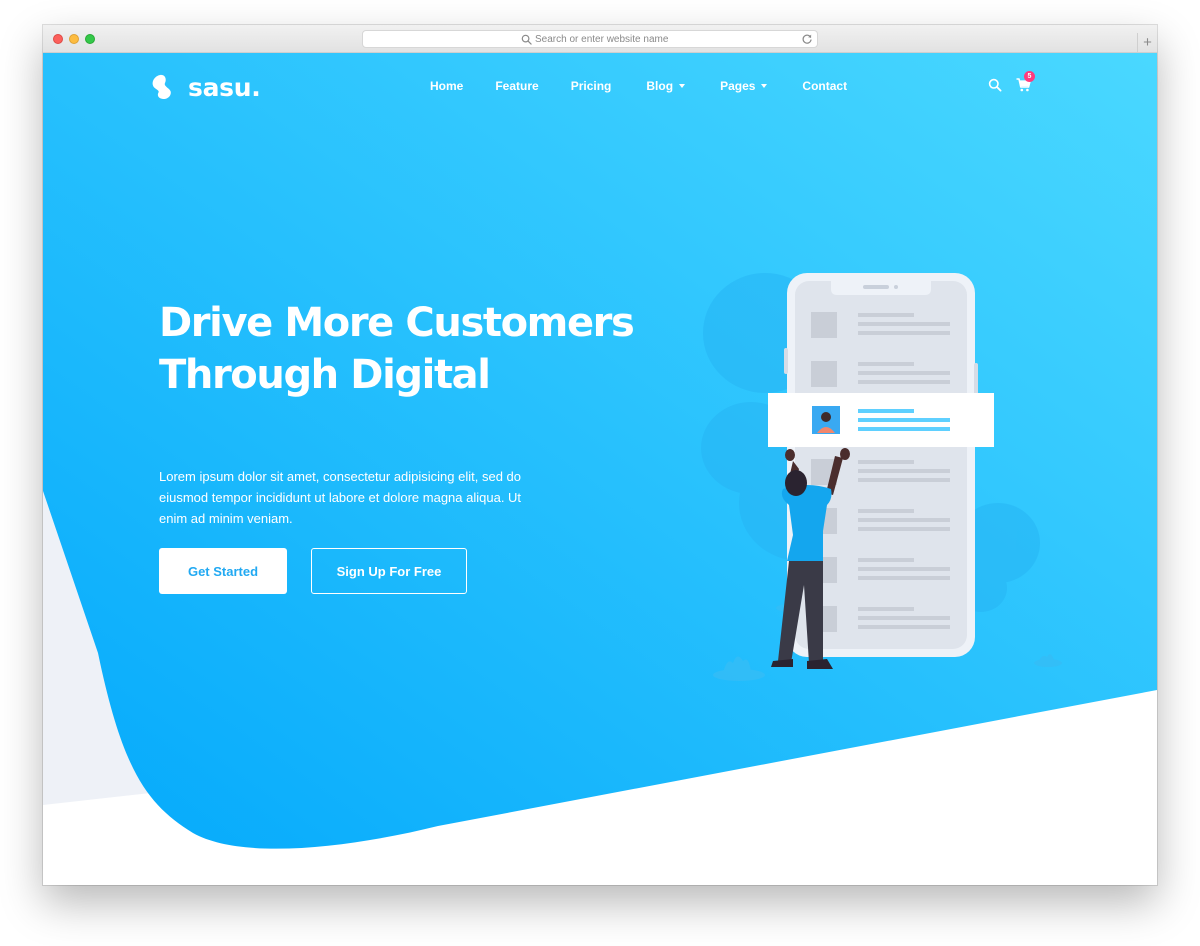 This screenshot has height=946, width=1200. I want to click on site-logo: sasu., so click(206, 87).